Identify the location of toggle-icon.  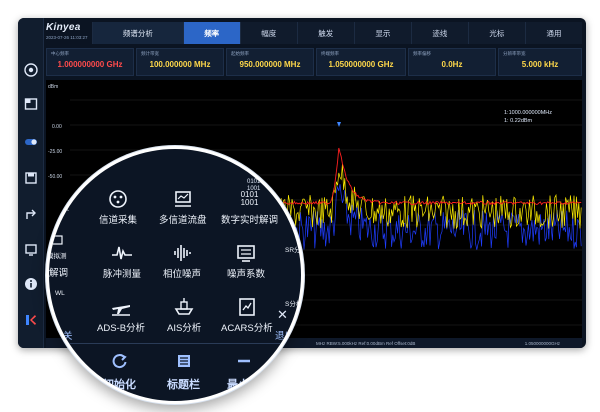
(31, 142).